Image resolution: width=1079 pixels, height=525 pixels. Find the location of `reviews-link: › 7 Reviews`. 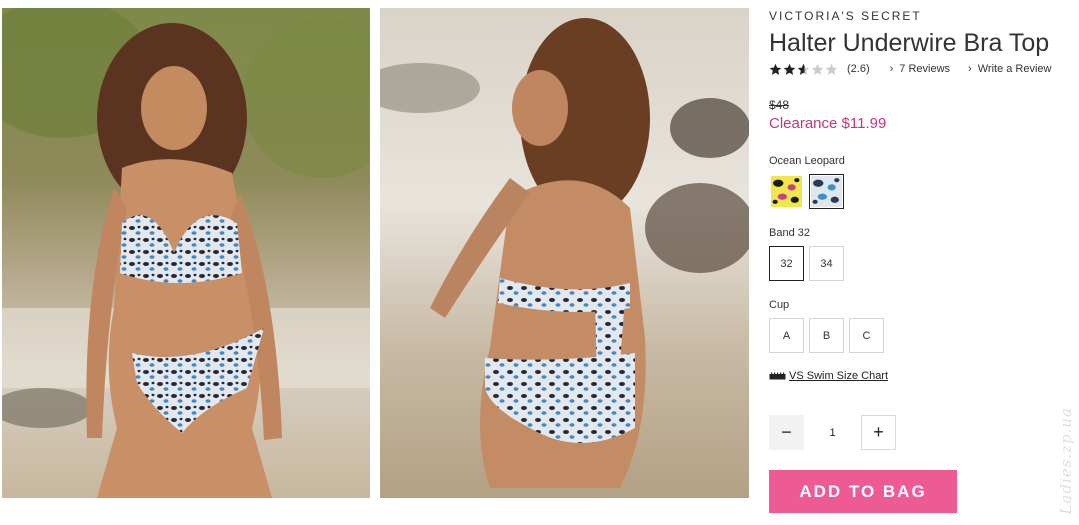

reviews-link: › 7 Reviews is located at coordinates (920, 69).